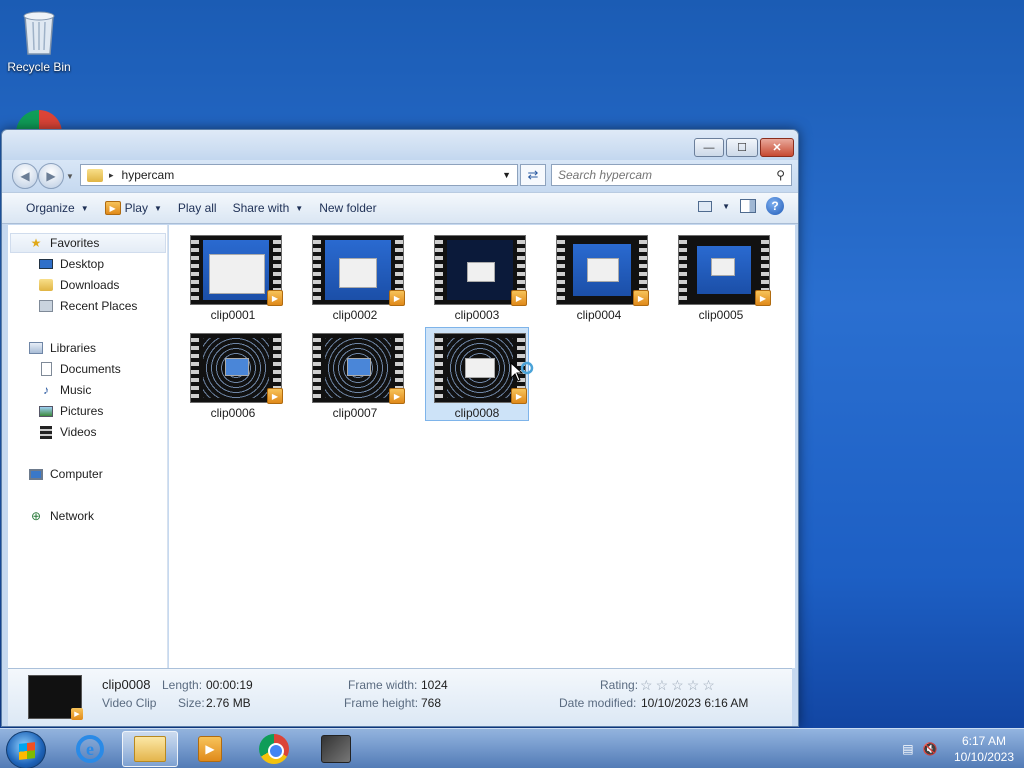  Describe the element at coordinates (90, 749) in the screenshot. I see `taskbar-internet-explorer: e` at that location.